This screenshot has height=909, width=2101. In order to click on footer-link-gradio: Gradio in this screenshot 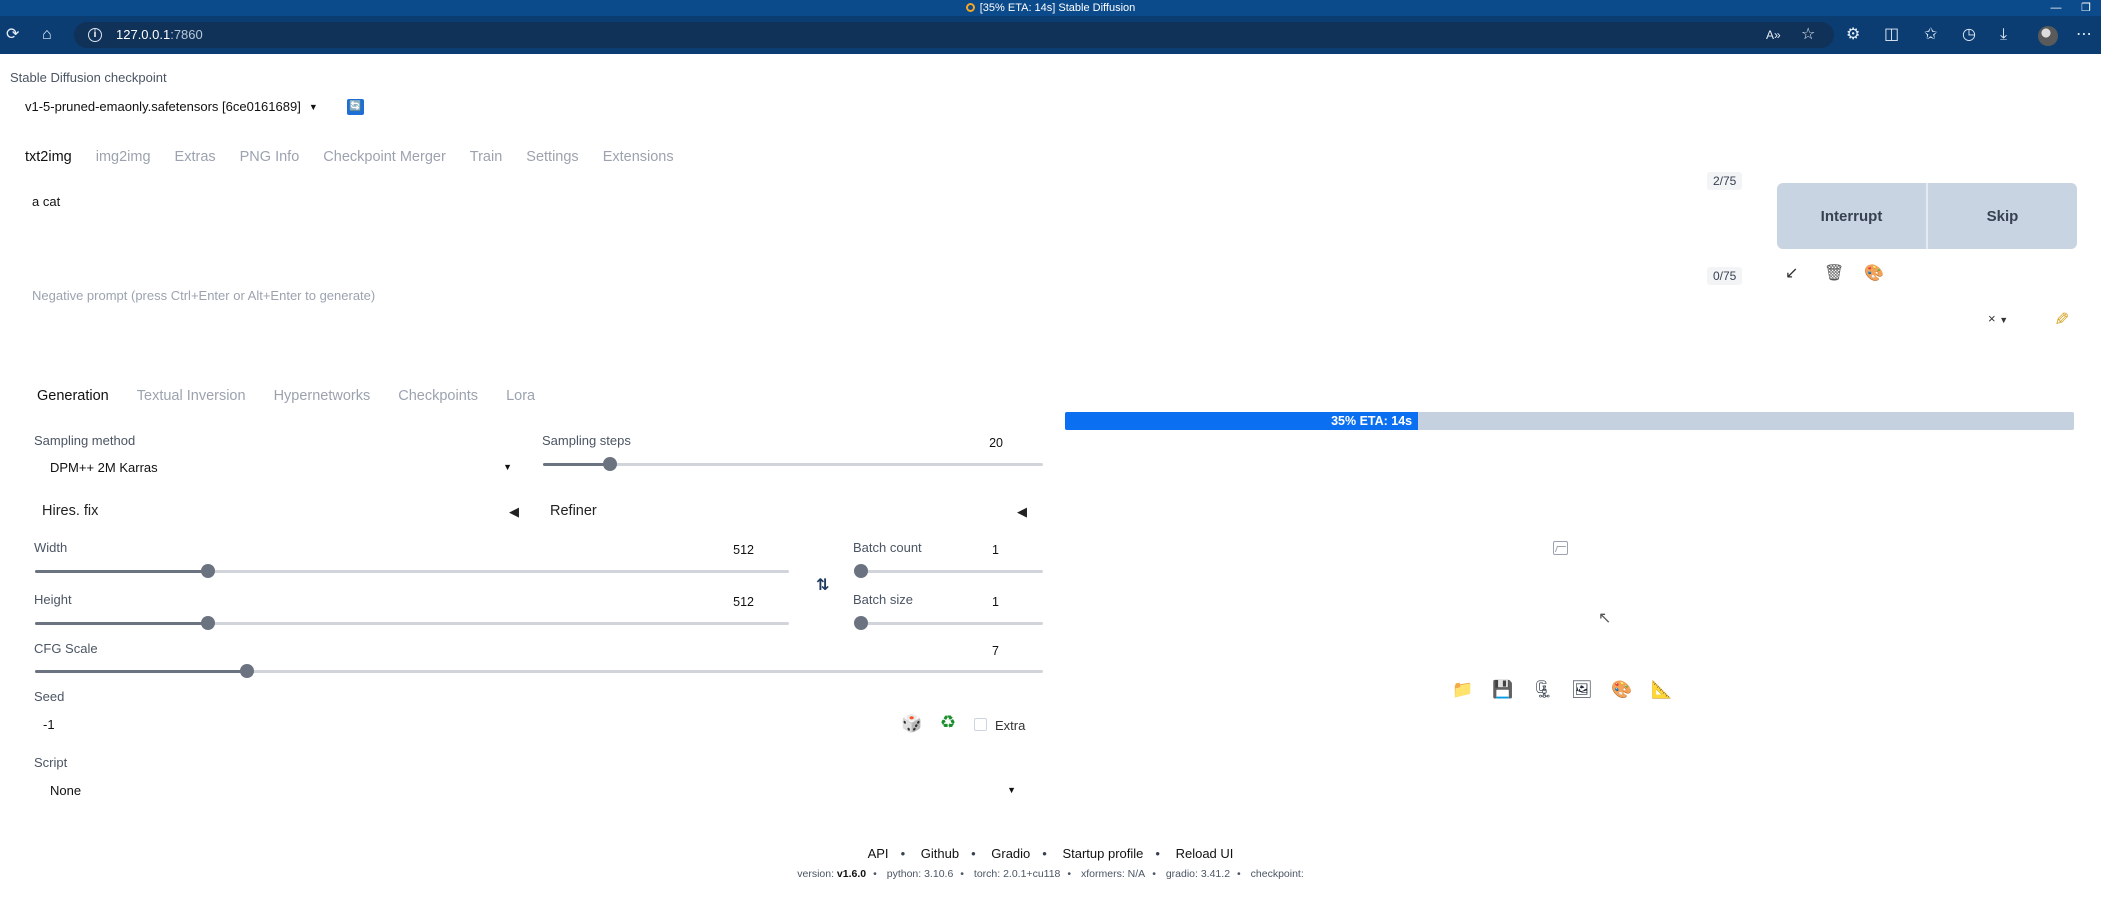, I will do `click(1010, 853)`.